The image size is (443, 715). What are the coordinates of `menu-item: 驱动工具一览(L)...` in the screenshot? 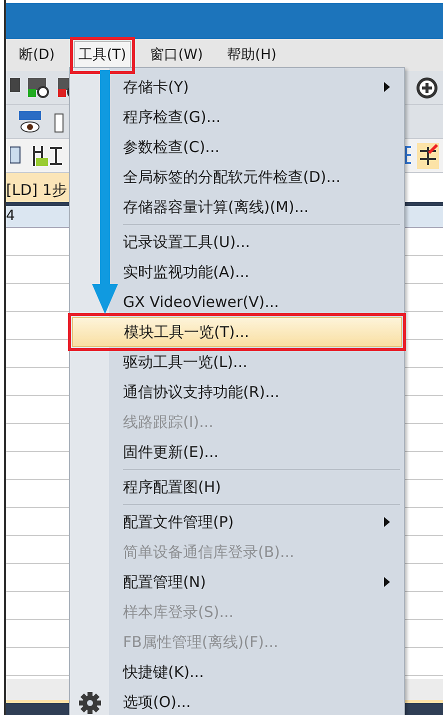 It's located at (237, 362).